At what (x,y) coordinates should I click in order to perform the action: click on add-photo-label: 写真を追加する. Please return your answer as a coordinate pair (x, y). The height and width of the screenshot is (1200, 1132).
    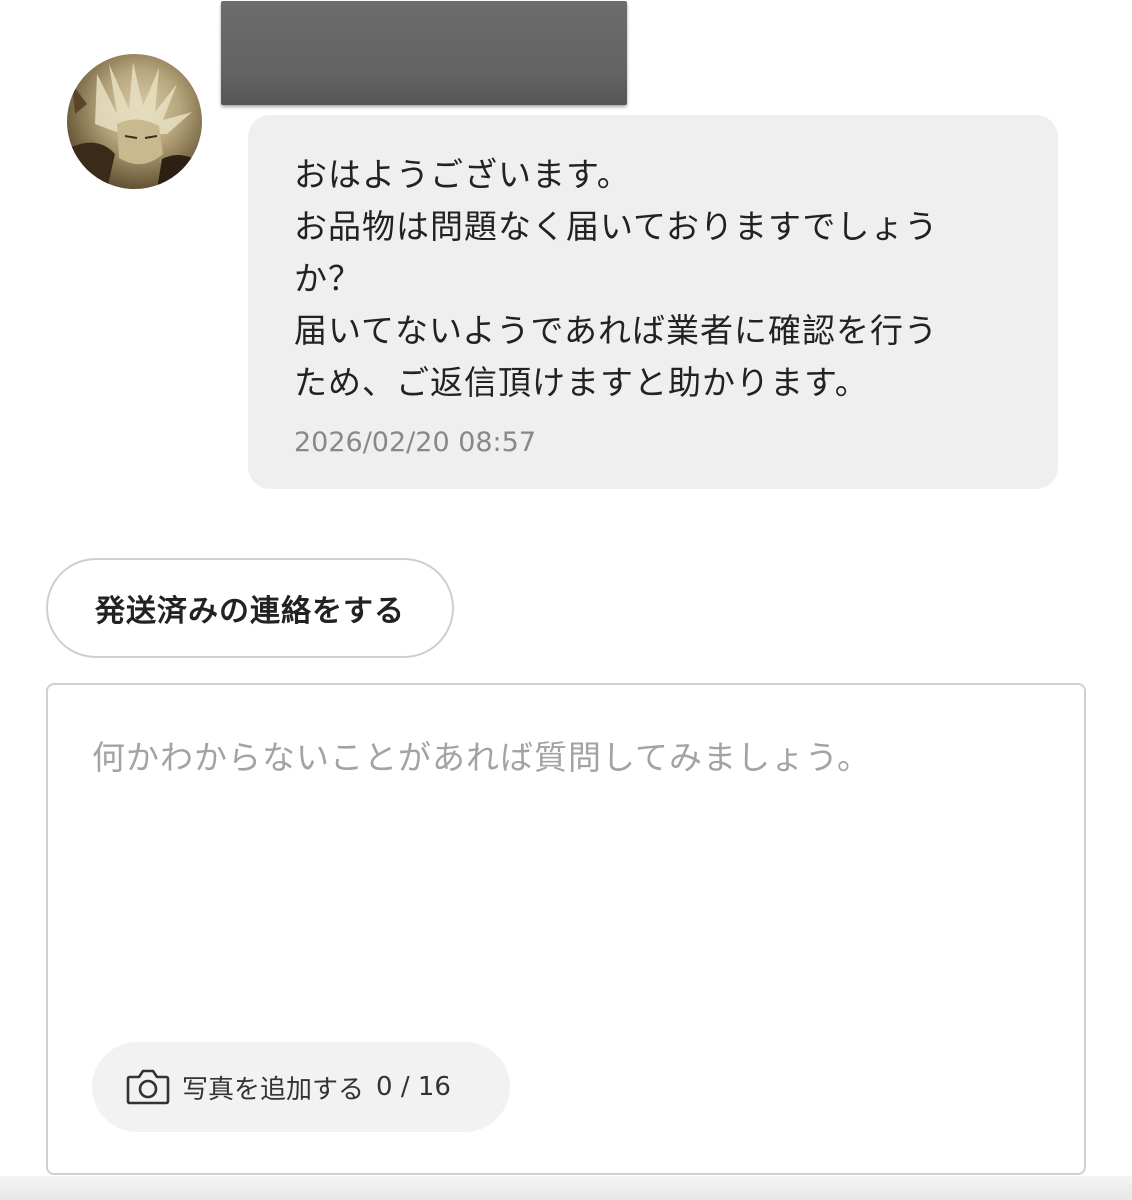
    Looking at the image, I should click on (273, 1089).